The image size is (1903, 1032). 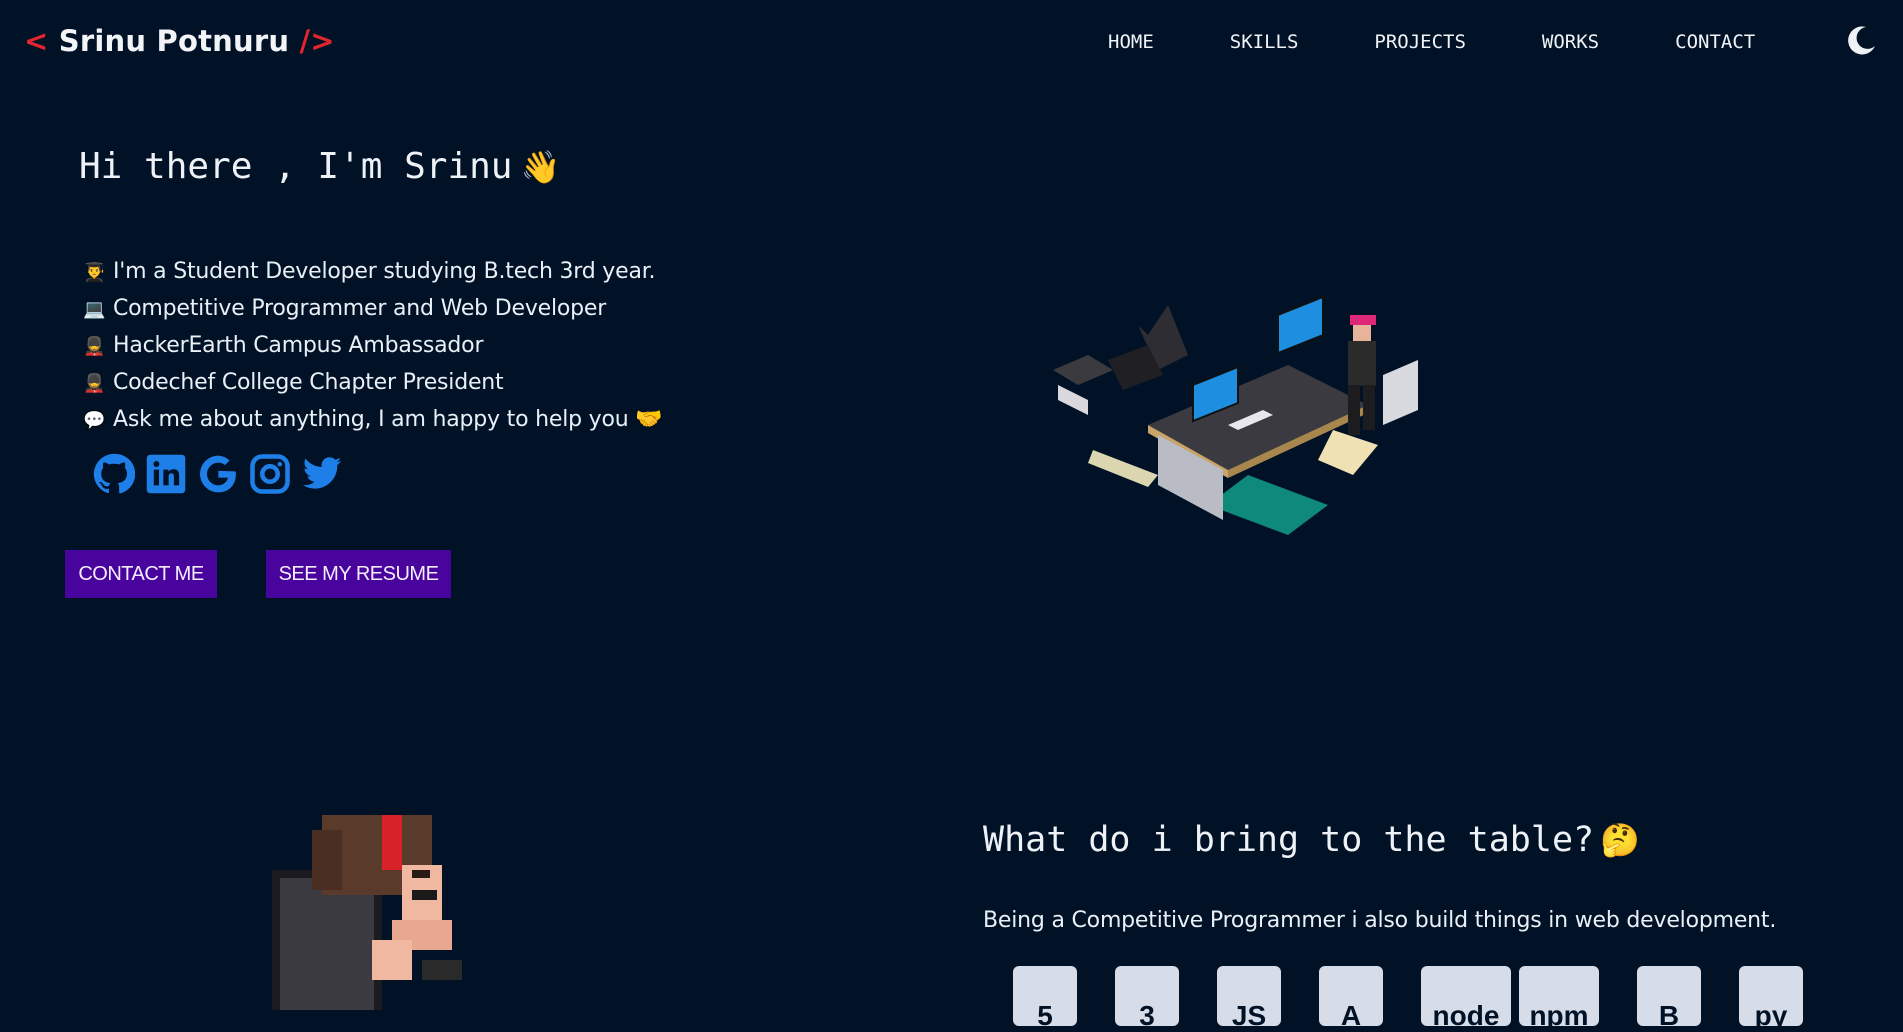 What do you see at coordinates (94, 272) in the screenshot?
I see `student-emoji-icon: 👨‍🎓` at bounding box center [94, 272].